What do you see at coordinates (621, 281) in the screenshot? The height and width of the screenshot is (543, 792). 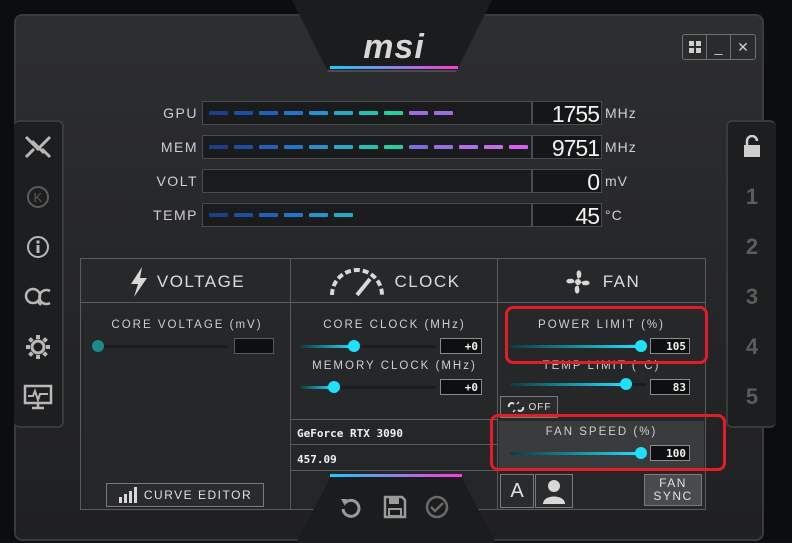 I see `fan-title: FAN` at bounding box center [621, 281].